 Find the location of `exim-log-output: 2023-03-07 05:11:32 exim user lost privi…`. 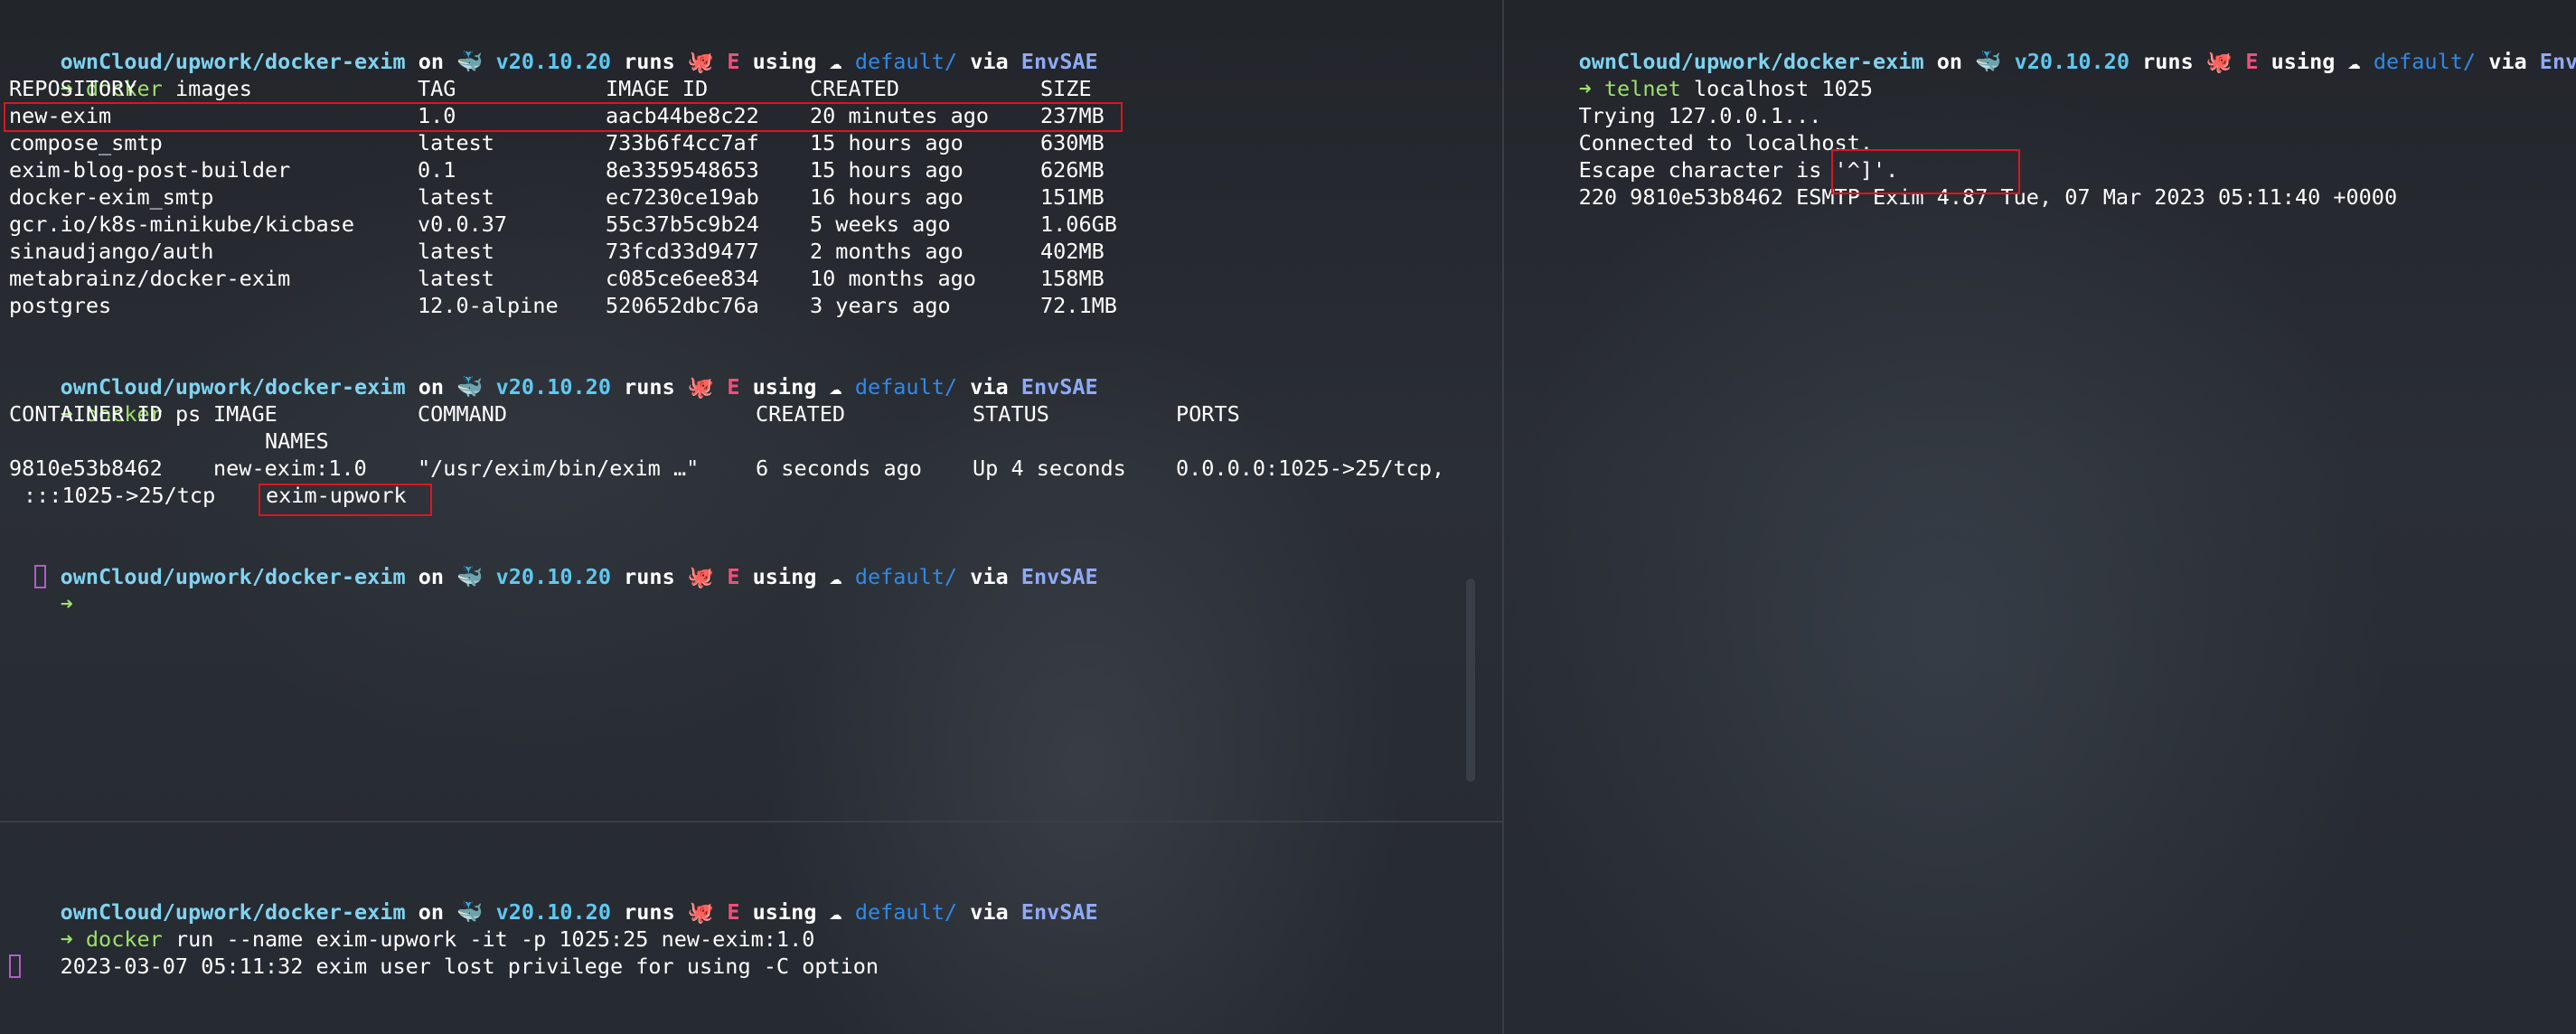

exim-log-output: 2023-03-07 05:11:32 exim user lost privi… is located at coordinates (470, 966).